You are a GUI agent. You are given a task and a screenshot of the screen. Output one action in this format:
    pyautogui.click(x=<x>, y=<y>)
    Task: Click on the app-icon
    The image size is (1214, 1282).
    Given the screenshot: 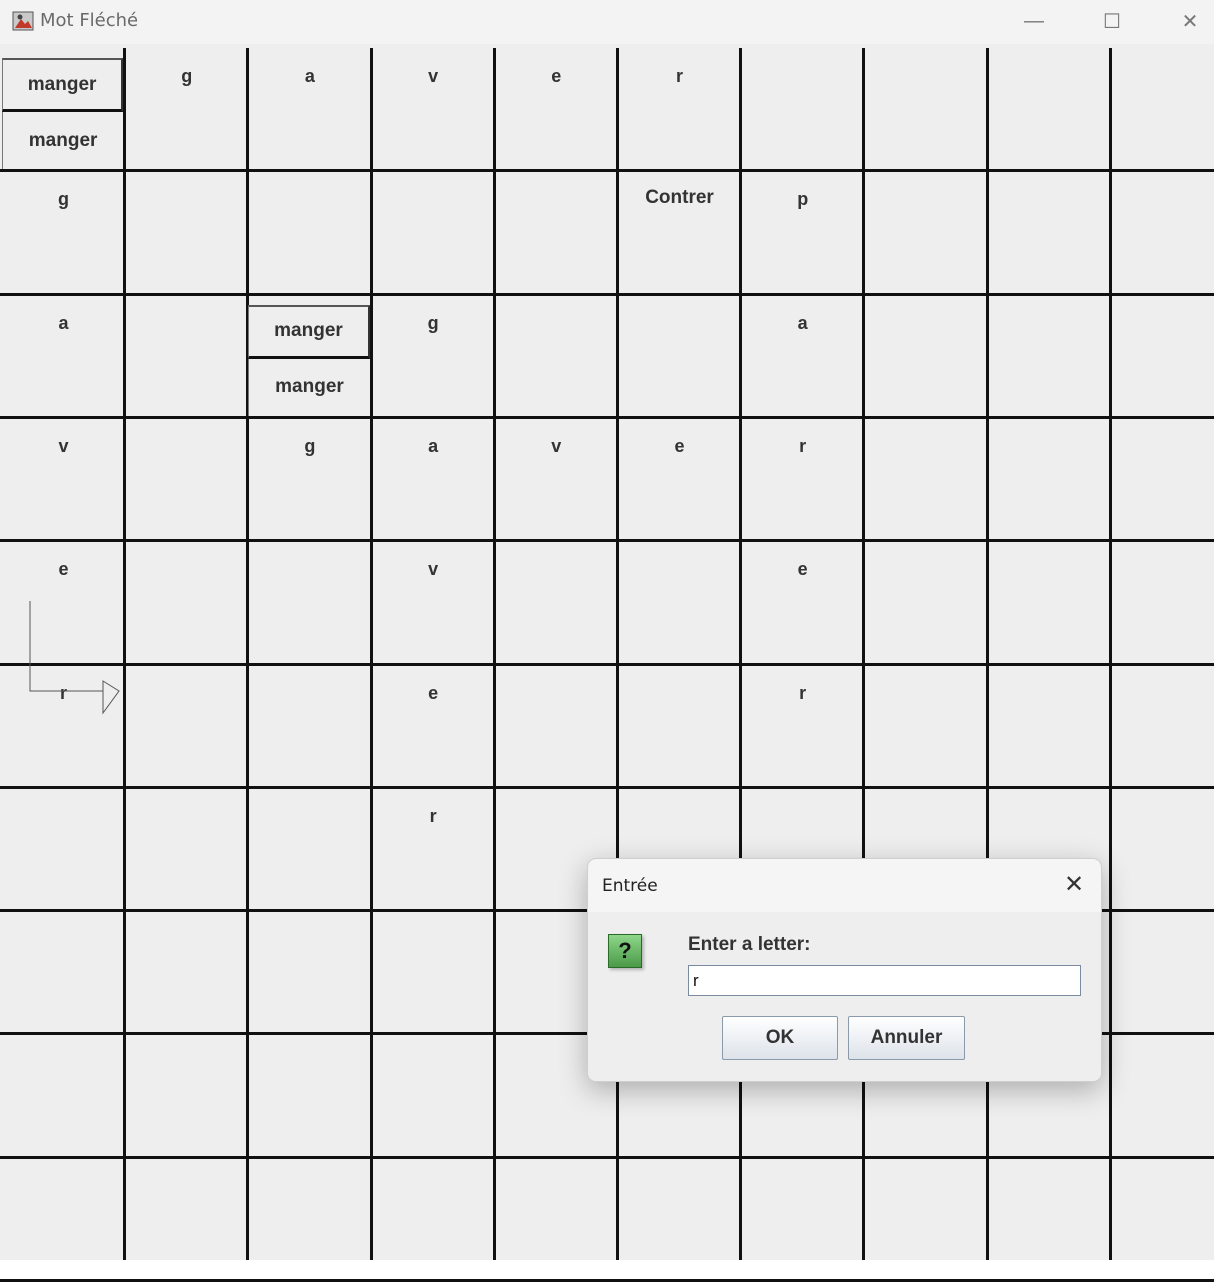 What is the action you would take?
    pyautogui.click(x=23, y=21)
    